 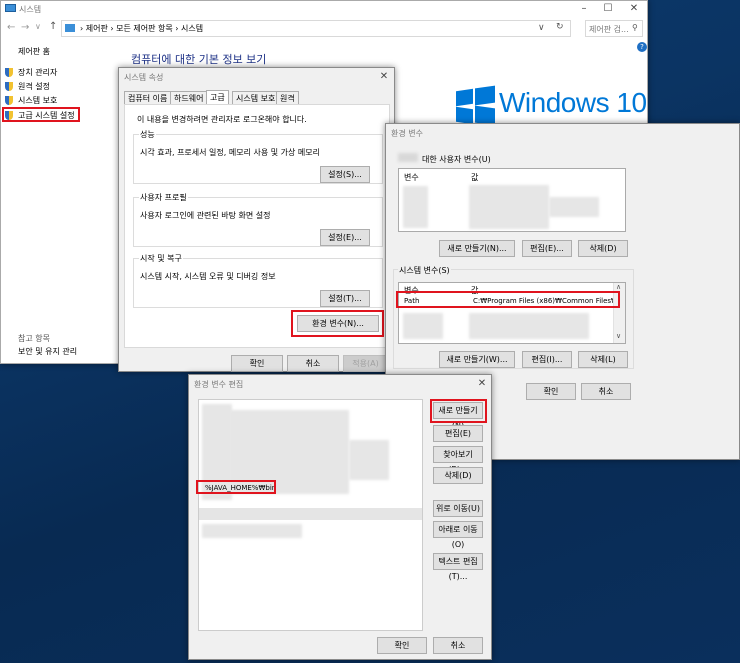 What do you see at coordinates (635, 27) in the screenshot?
I see `search-icon: ⚲` at bounding box center [635, 27].